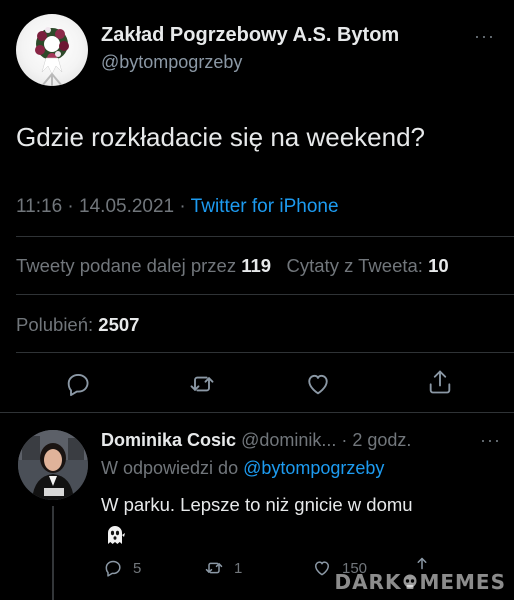  I want to click on reply-reply-button: 5, so click(122, 568).